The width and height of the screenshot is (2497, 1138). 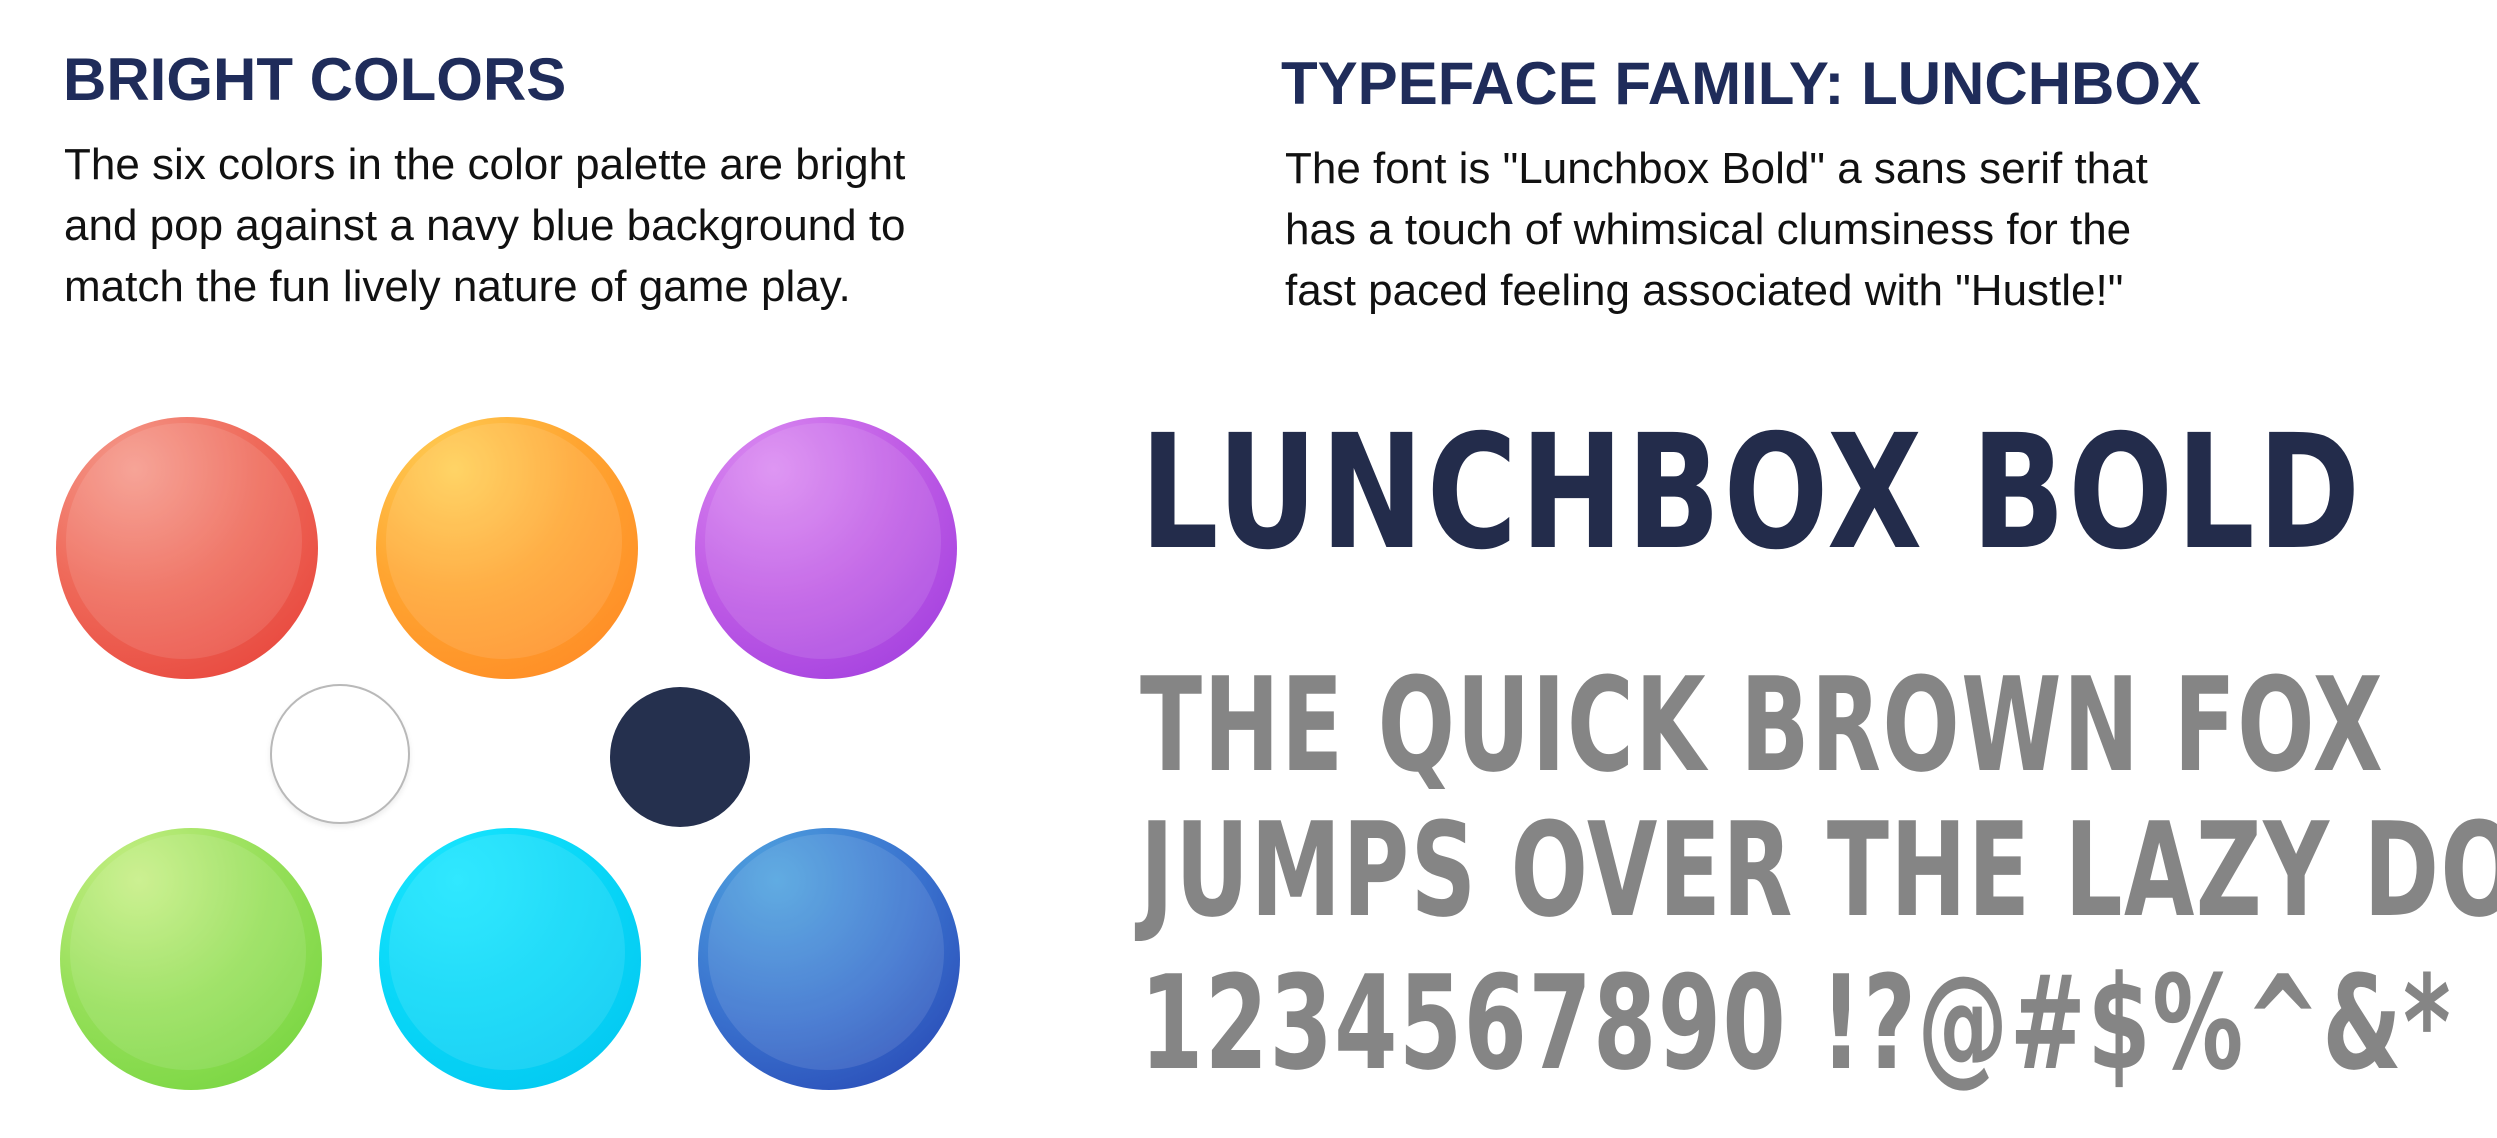 I want to click on orange-swatch, so click(x=507, y=548).